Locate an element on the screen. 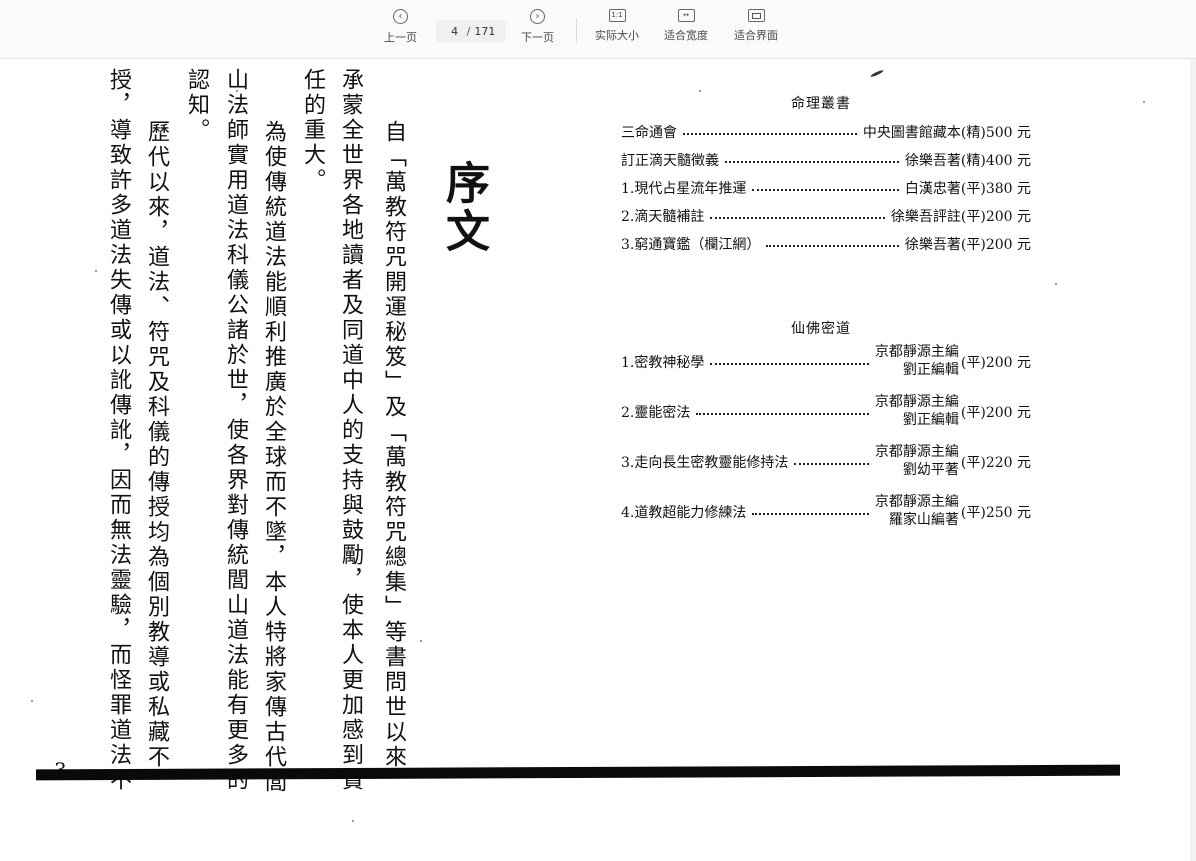  list-item: 1.密教神秘學 京都靜源主編 劉正編輯 (平) 200 元 is located at coordinates (826, 361).